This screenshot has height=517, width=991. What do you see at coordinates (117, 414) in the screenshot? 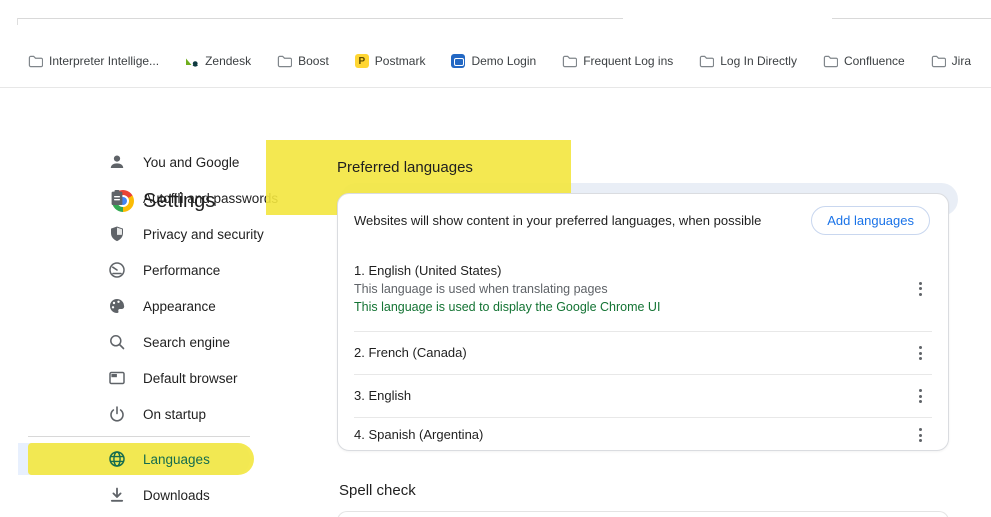
I see `power-icon` at bounding box center [117, 414].